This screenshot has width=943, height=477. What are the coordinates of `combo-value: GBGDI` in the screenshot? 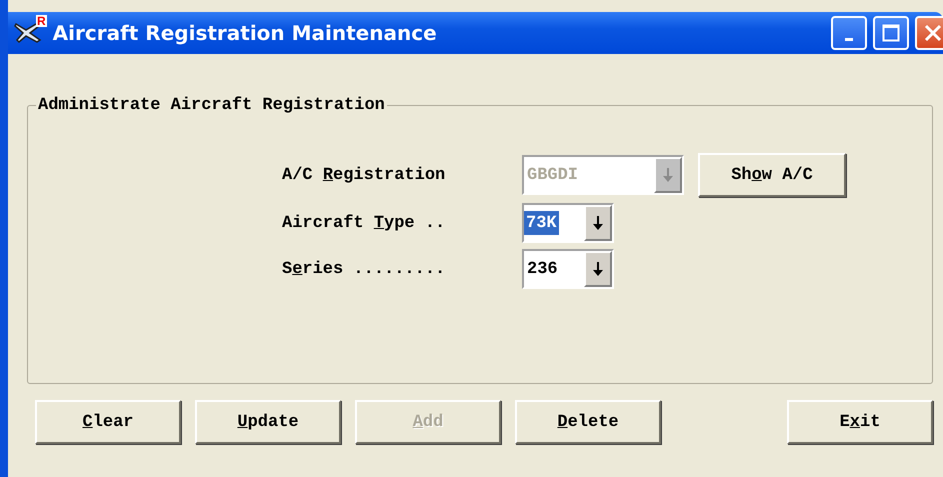 It's located at (553, 175).